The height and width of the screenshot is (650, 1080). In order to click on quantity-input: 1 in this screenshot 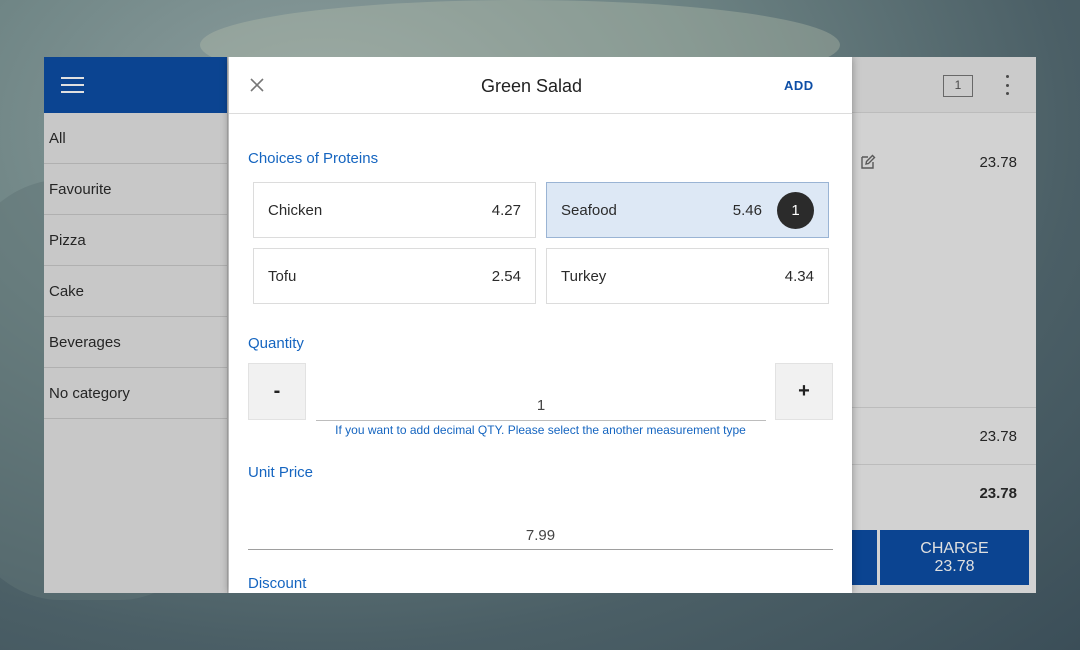, I will do `click(541, 392)`.